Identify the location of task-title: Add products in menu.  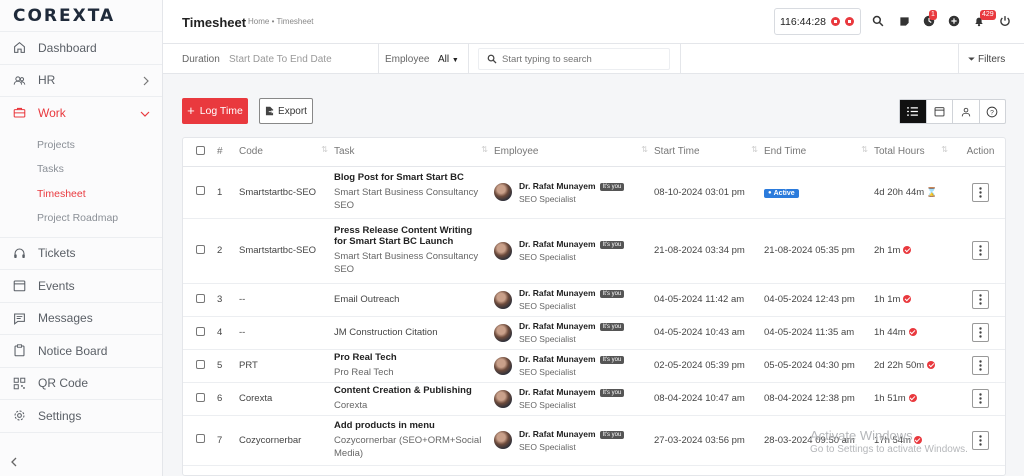
(410, 425).